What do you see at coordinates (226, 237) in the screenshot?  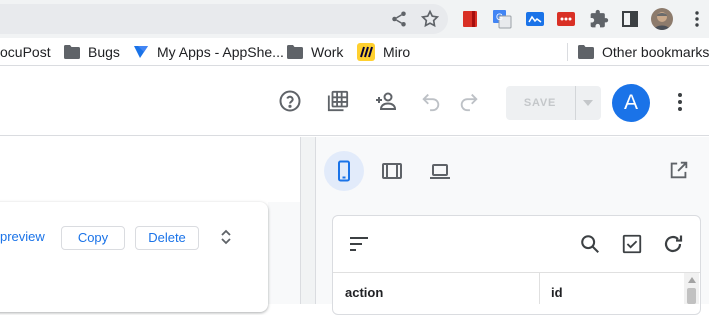 I see `expand-collapse-icon` at bounding box center [226, 237].